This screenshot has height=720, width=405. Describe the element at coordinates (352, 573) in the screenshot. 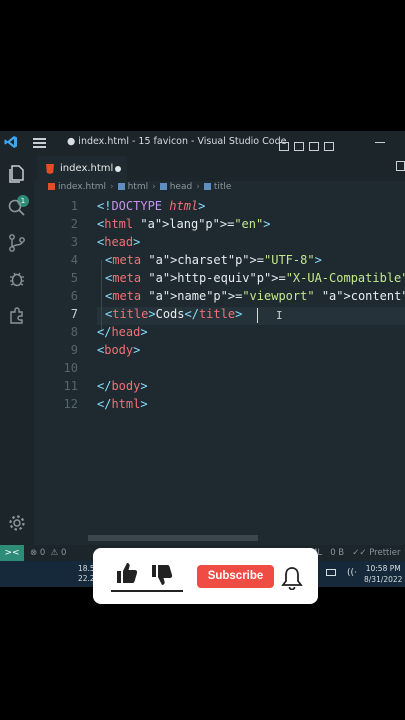

I see `wifi-icon: ((·` at that location.